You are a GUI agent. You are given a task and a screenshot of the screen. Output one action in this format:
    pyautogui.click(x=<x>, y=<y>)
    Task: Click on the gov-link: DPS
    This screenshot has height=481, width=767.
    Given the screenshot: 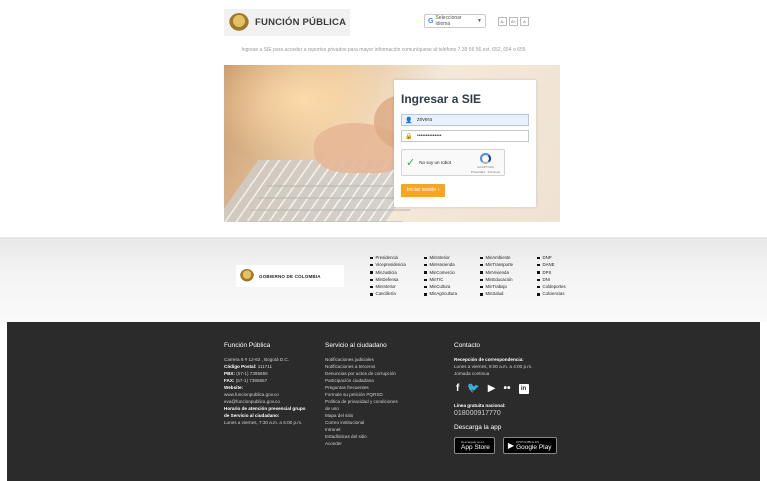 What is the action you would take?
    pyautogui.click(x=557, y=273)
    